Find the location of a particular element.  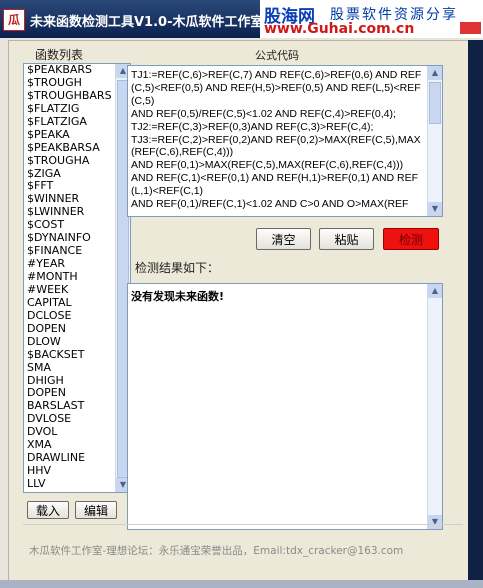

load-button: 载入 is located at coordinates (48, 510).